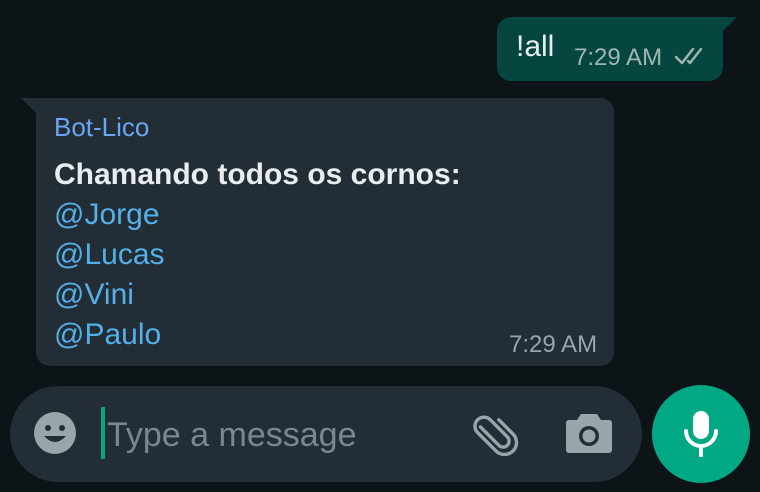 The image size is (760, 492). I want to click on camera-icon, so click(589, 432).